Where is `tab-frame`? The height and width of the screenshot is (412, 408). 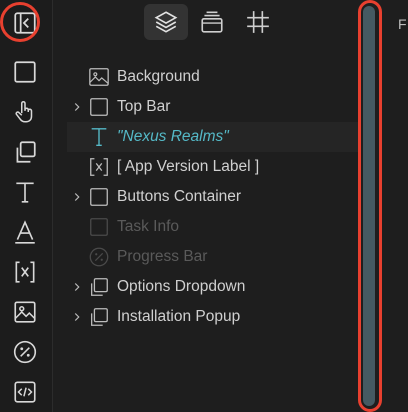
tab-frame is located at coordinates (258, 22).